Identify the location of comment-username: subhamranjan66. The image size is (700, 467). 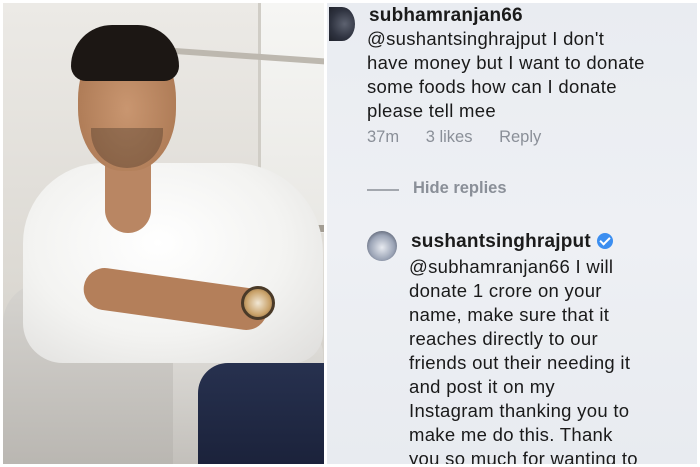
(446, 16).